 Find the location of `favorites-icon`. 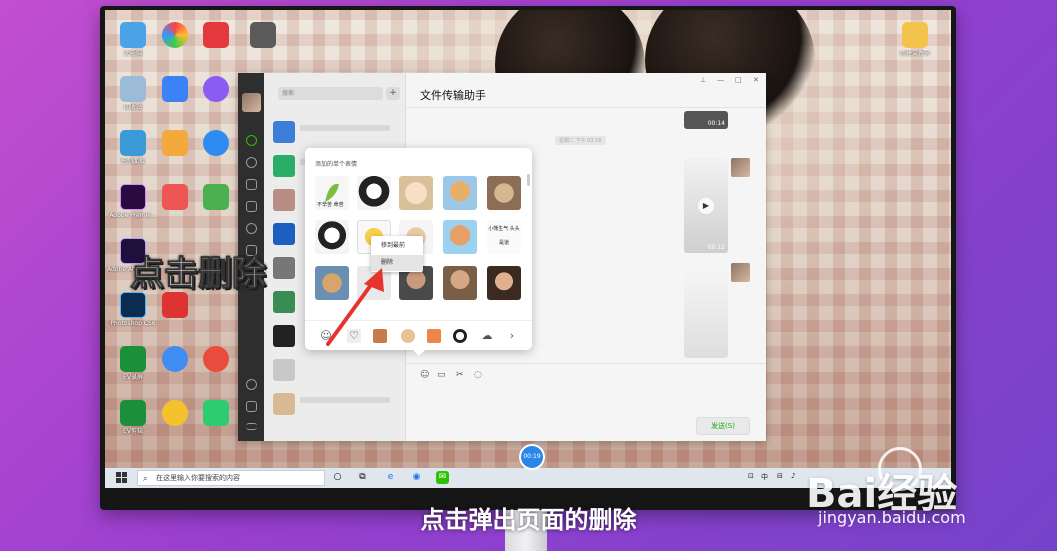

favorites-icon is located at coordinates (251, 184).